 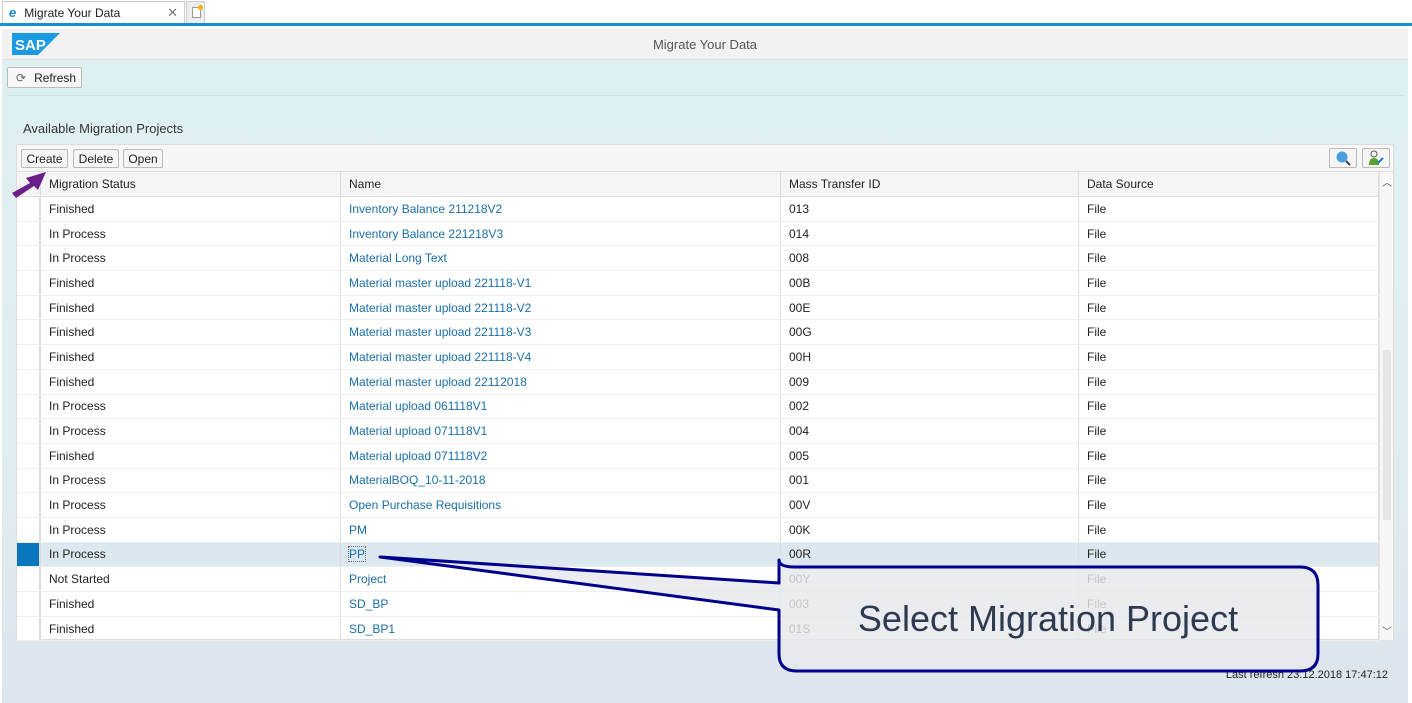 I want to click on name-cell: SD_BP, so click(x=561, y=604).